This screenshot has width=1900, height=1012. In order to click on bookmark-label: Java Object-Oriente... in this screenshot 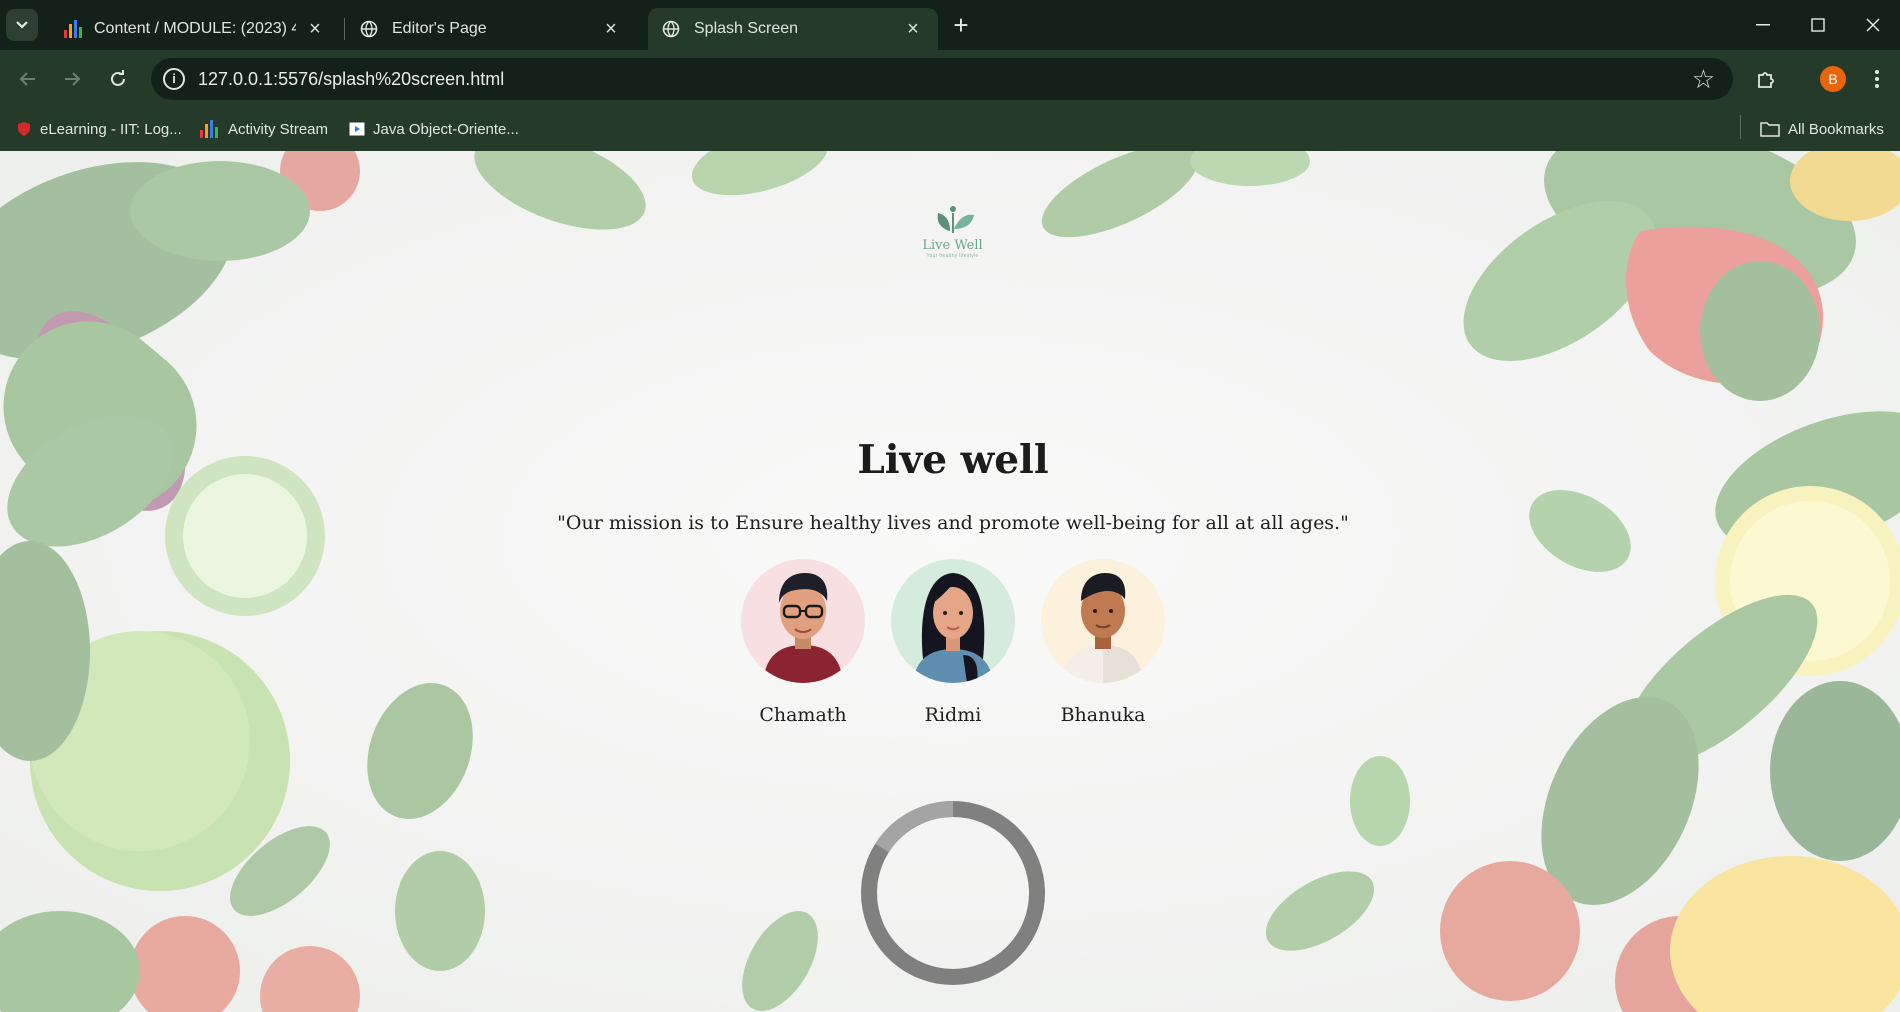, I will do `click(446, 129)`.